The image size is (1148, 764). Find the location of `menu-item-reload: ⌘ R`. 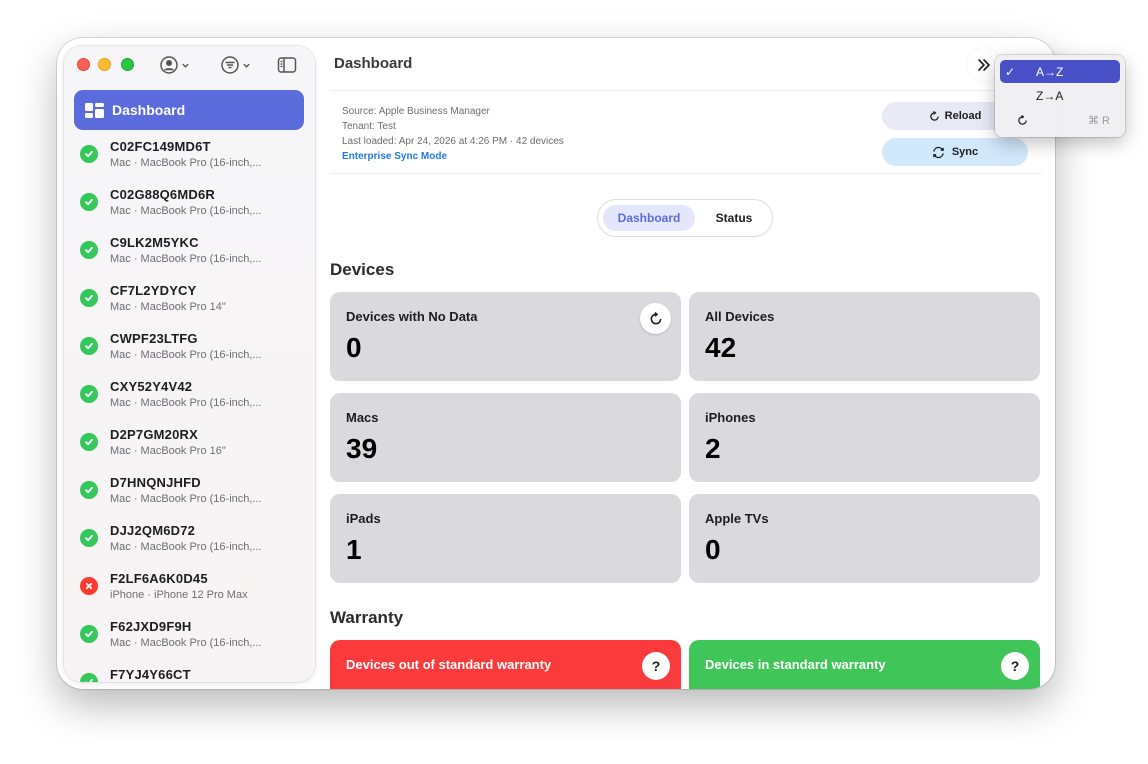

menu-item-reload: ⌘ R is located at coordinates (1060, 120).